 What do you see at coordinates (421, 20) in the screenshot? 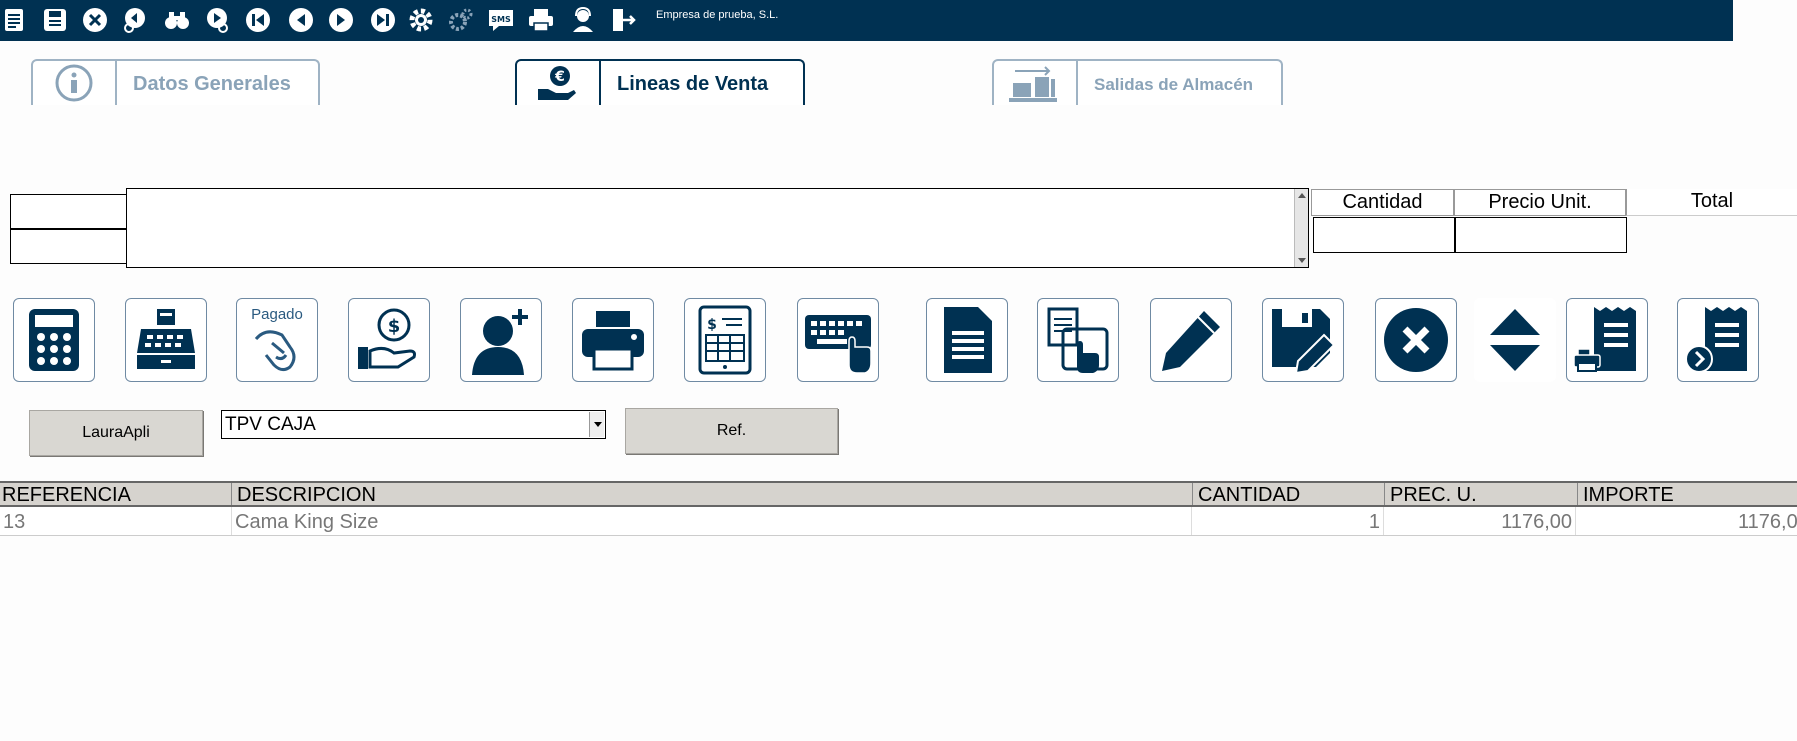
I see `settings-icon` at bounding box center [421, 20].